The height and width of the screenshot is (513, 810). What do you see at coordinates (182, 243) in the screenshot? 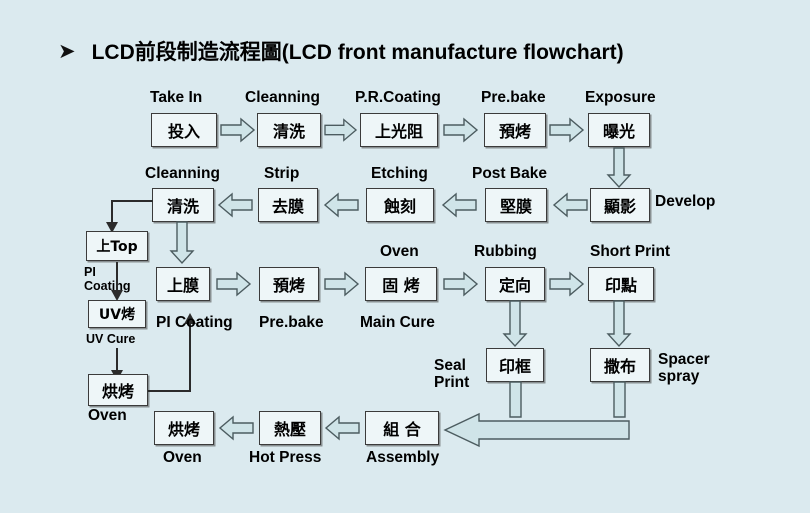
I see `arrow-cleanning2-to-pi-coating` at bounding box center [182, 243].